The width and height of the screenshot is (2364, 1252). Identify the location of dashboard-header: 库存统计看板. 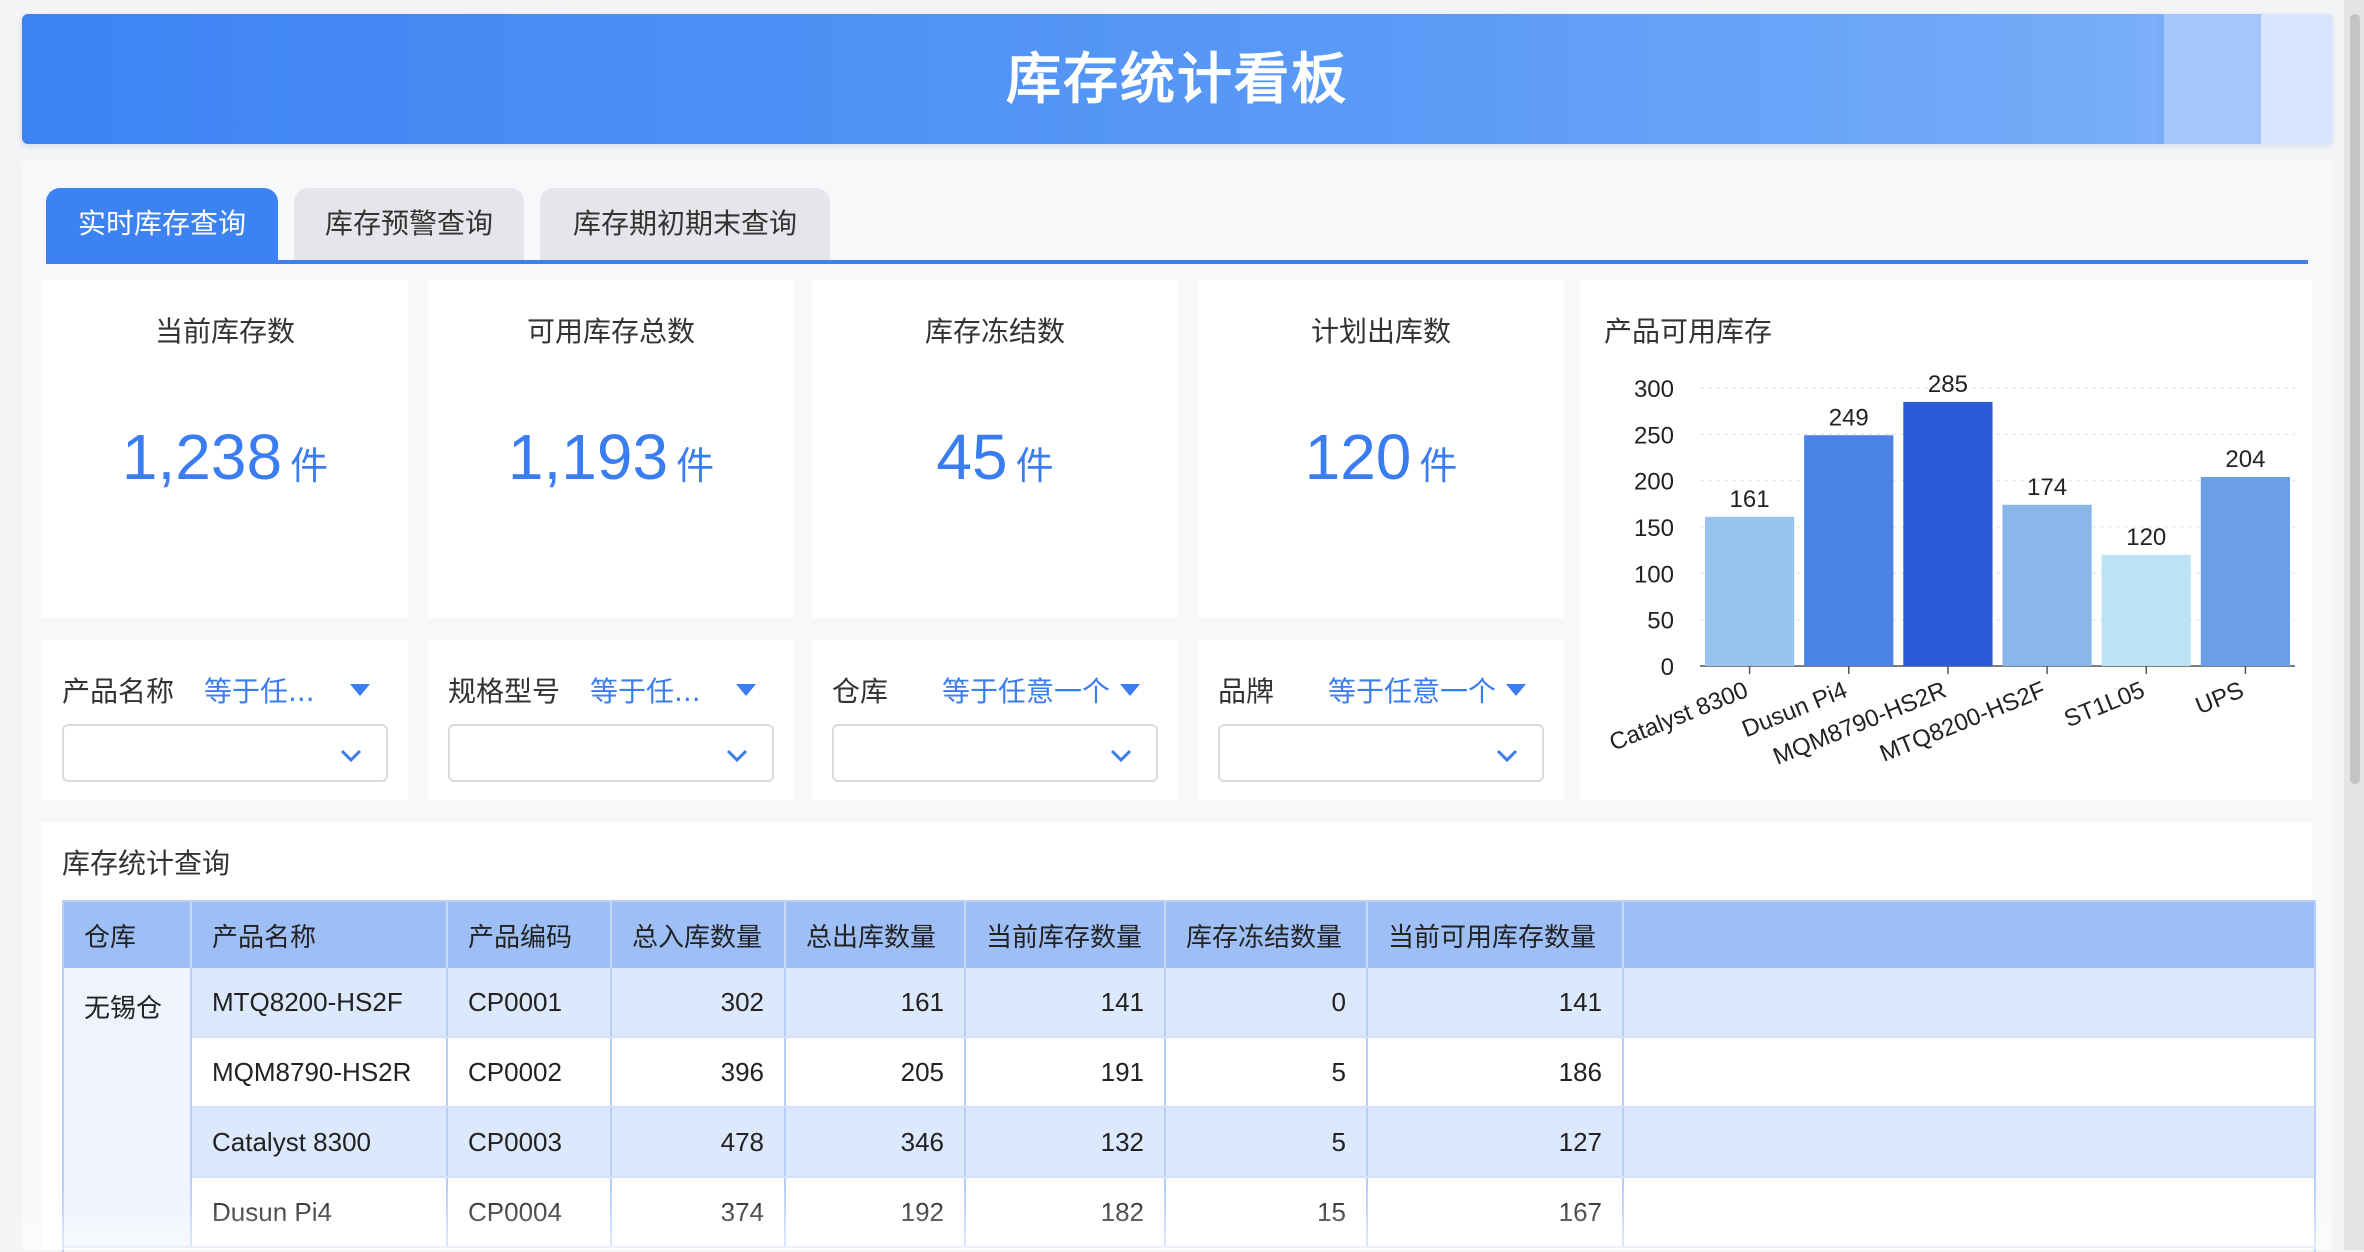
(1177, 79).